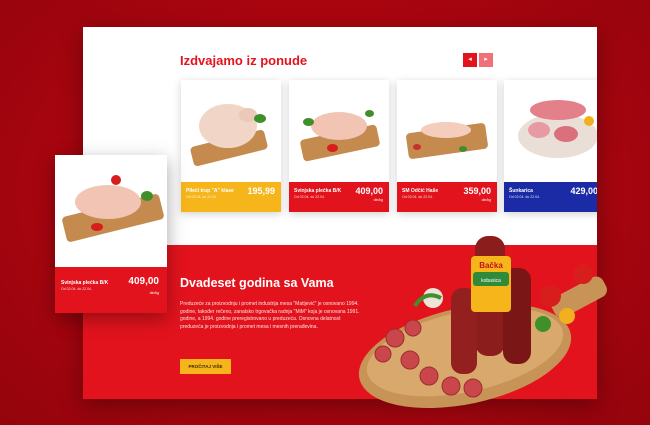 This screenshot has height=425, width=650. What do you see at coordinates (550, 131) in the screenshot?
I see `product-image-sunkarica` at bounding box center [550, 131].